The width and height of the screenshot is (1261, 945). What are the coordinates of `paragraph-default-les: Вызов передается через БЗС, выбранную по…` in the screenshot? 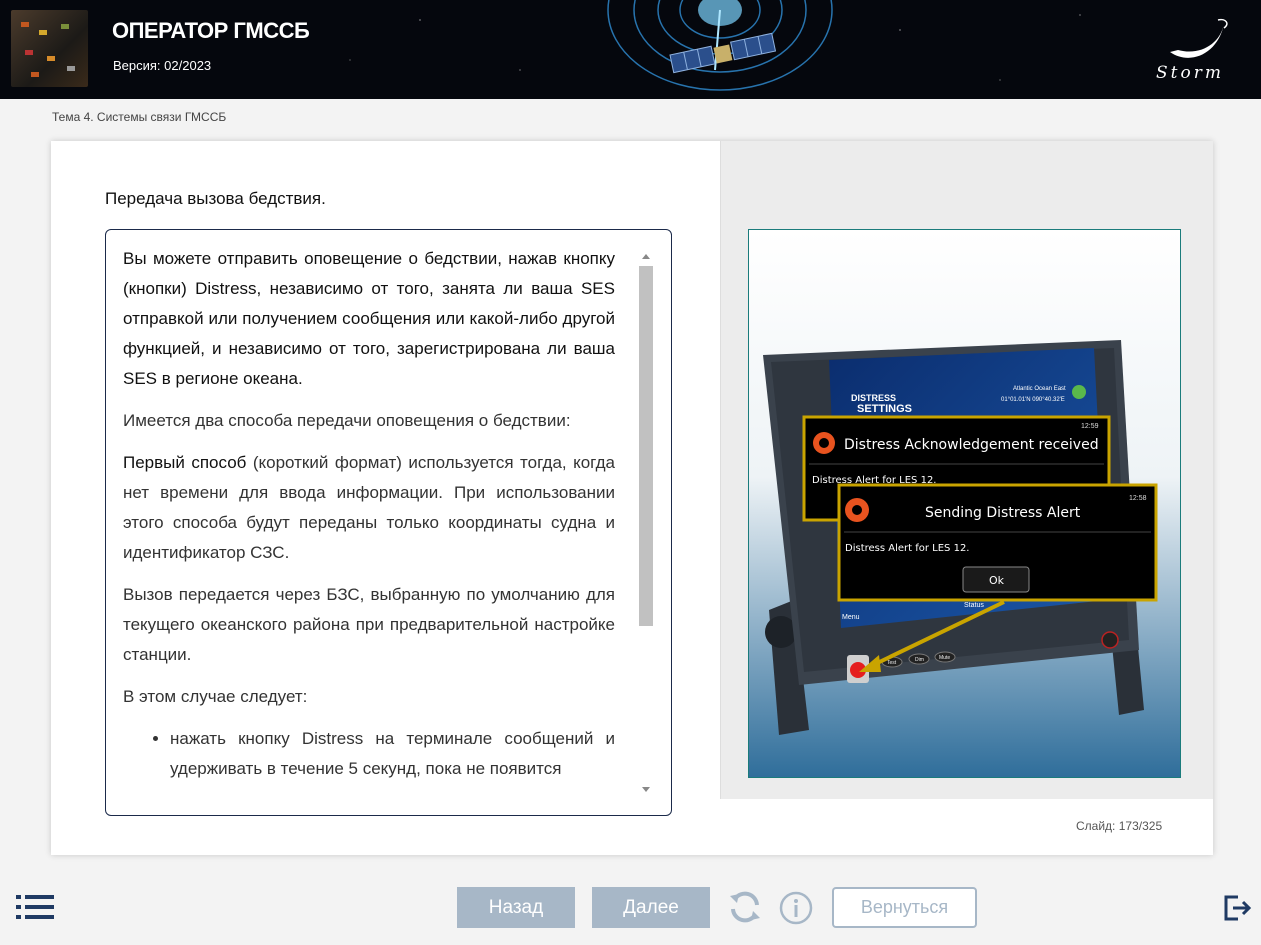 It's located at (369, 624).